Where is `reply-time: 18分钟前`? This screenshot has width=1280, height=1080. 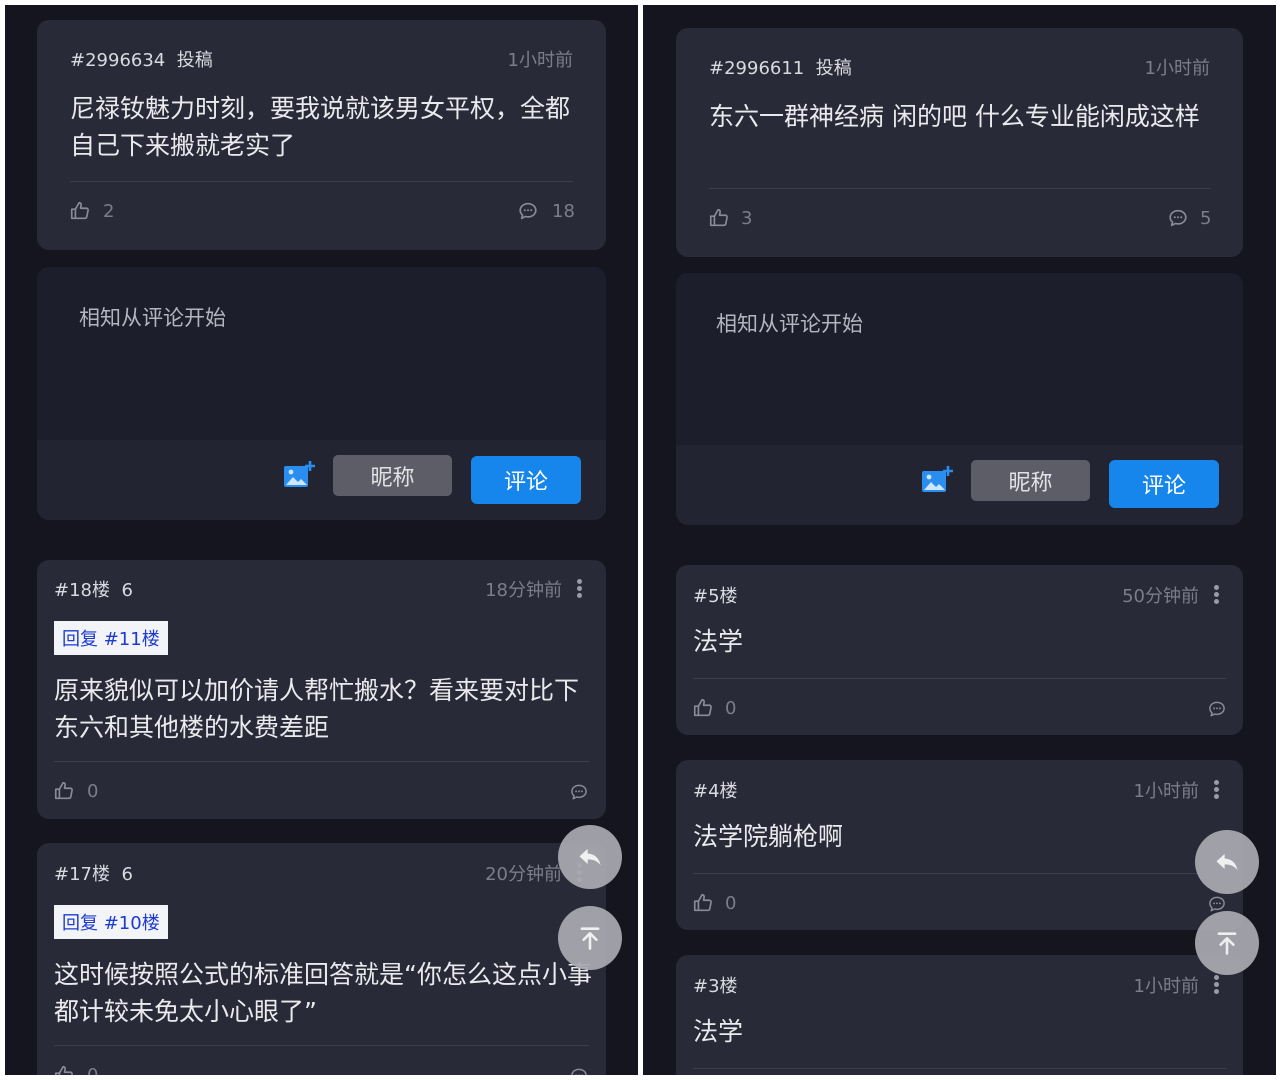
reply-time: 18分钟前 is located at coordinates (523, 590).